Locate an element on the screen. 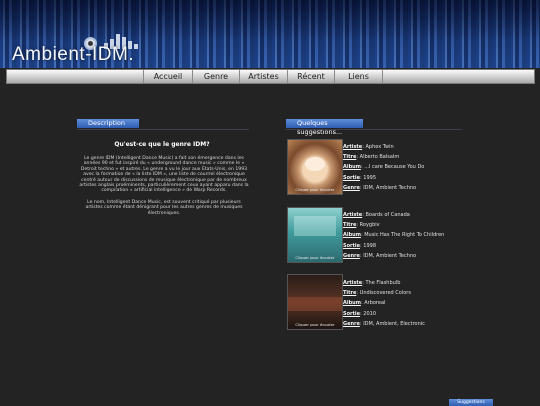  artist-value: Boards of Canada is located at coordinates (387, 215).